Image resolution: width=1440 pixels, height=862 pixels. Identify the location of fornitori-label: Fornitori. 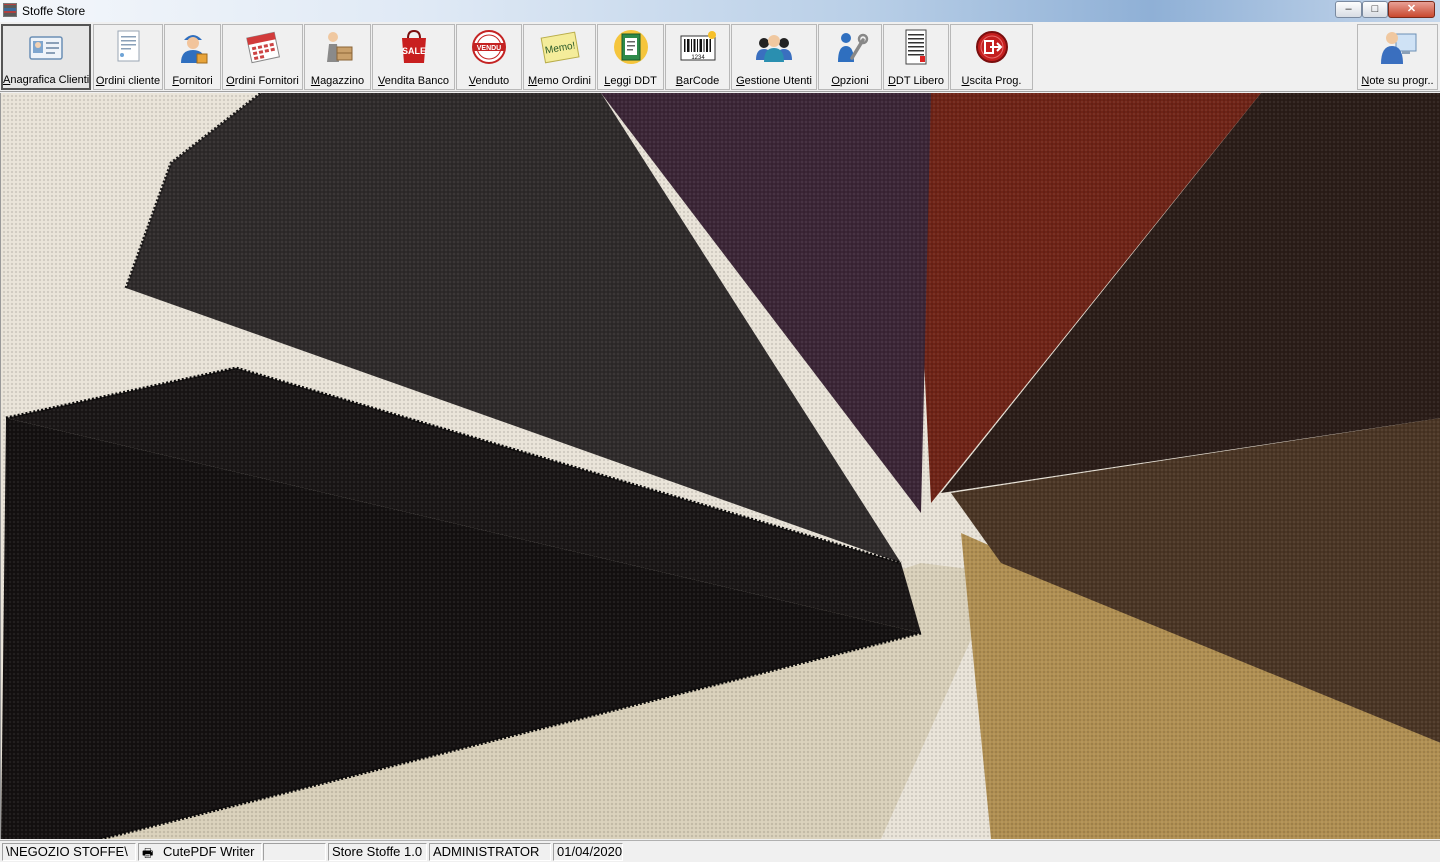
(192, 81).